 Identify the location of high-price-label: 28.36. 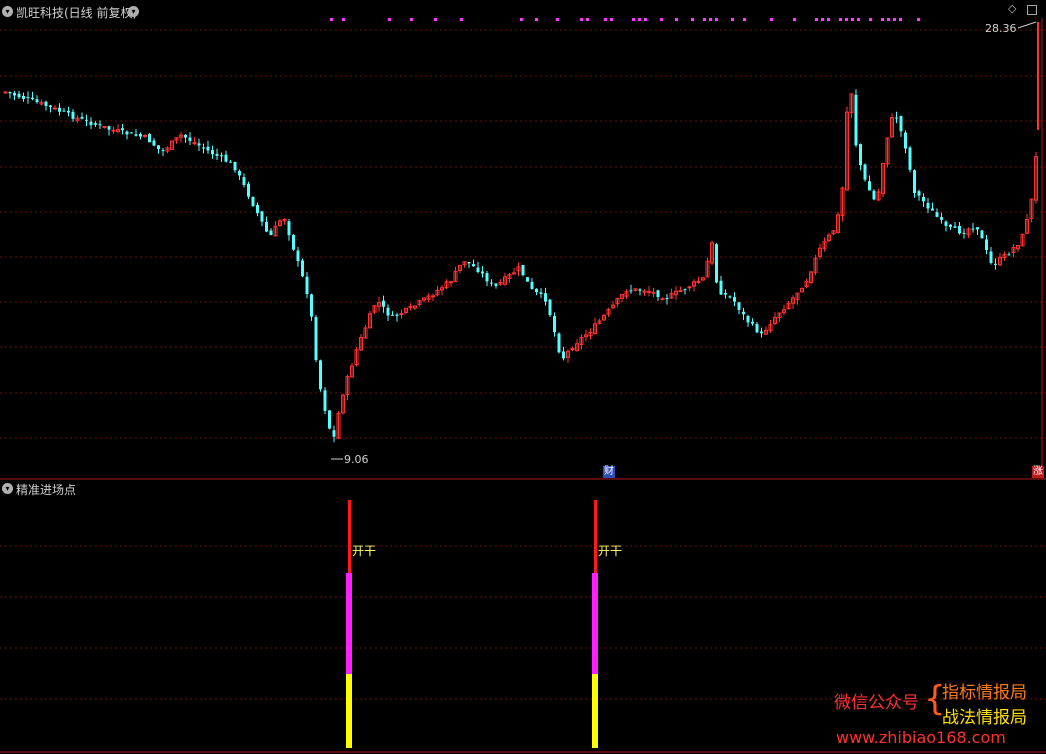
(1001, 28).